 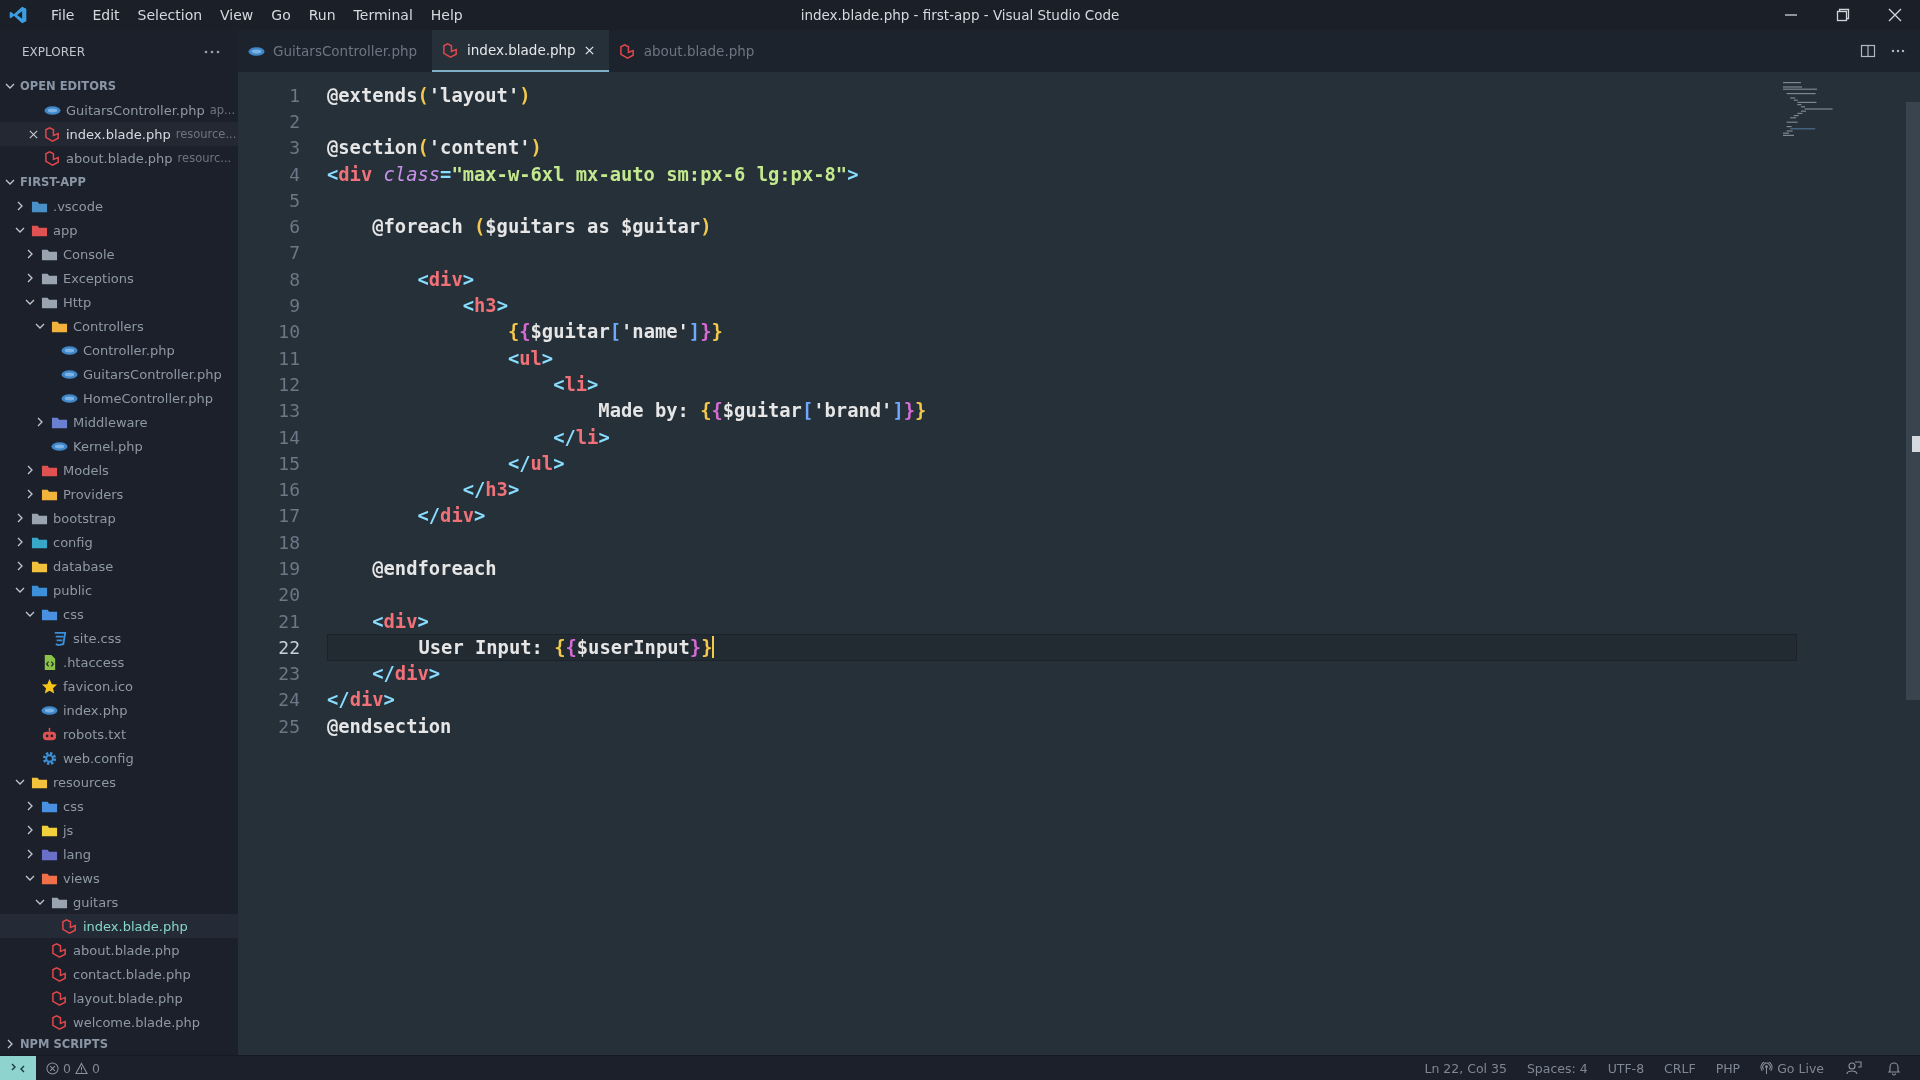 What do you see at coordinates (119, 854) in the screenshot?
I see `tree-item: lang` at bounding box center [119, 854].